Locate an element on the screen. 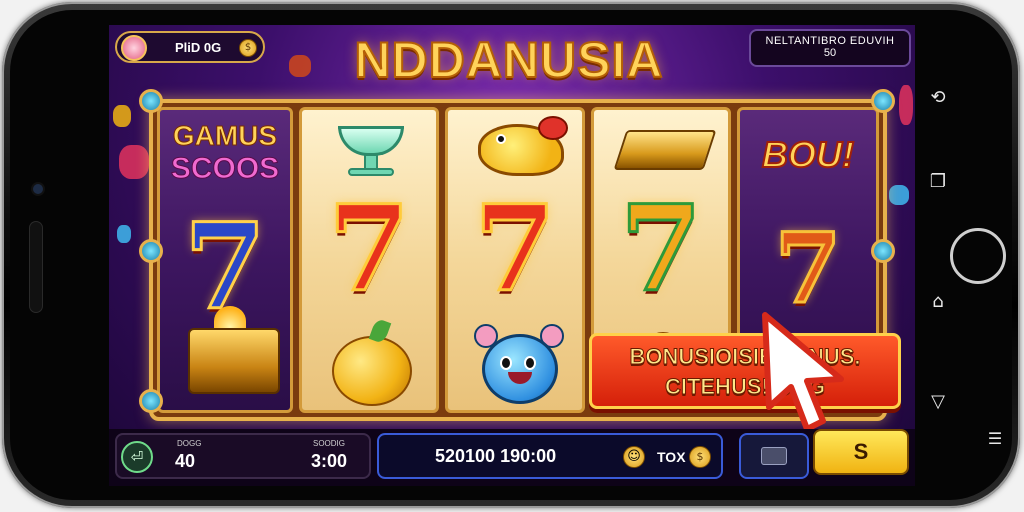 The height and width of the screenshot is (512, 1024). reel-3: 7 is located at coordinates (515, 260).